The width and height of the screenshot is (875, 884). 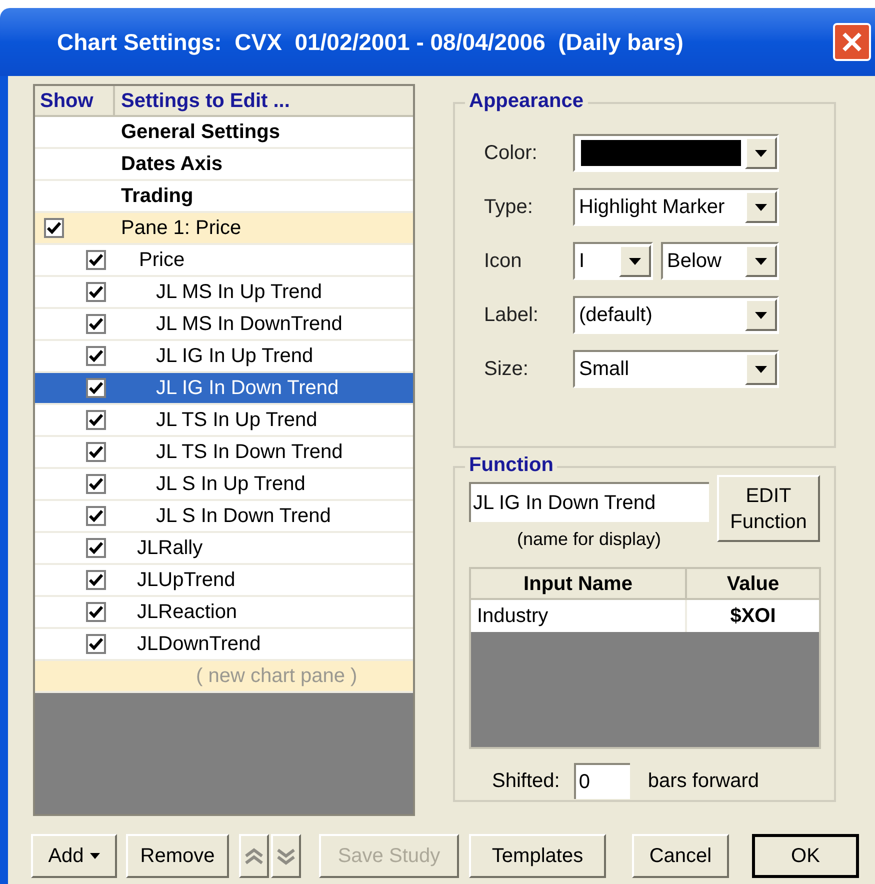 I want to click on row-label: JLUpTrend, so click(x=186, y=580).